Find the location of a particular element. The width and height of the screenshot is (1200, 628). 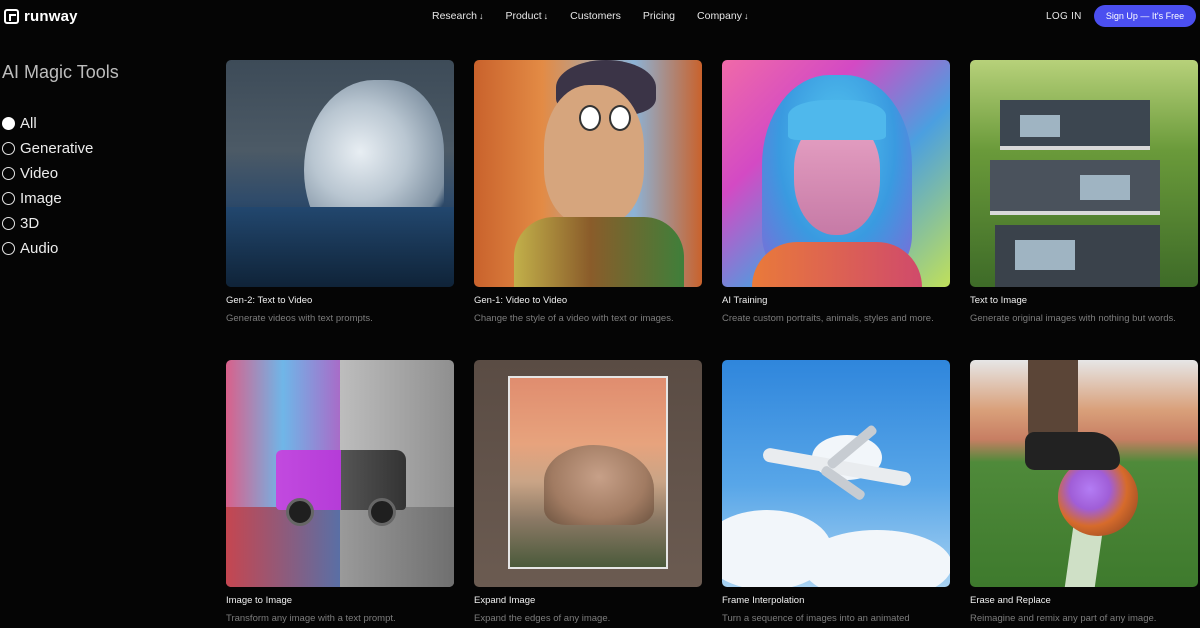

nav-company: Company ↓ is located at coordinates (722, 16).